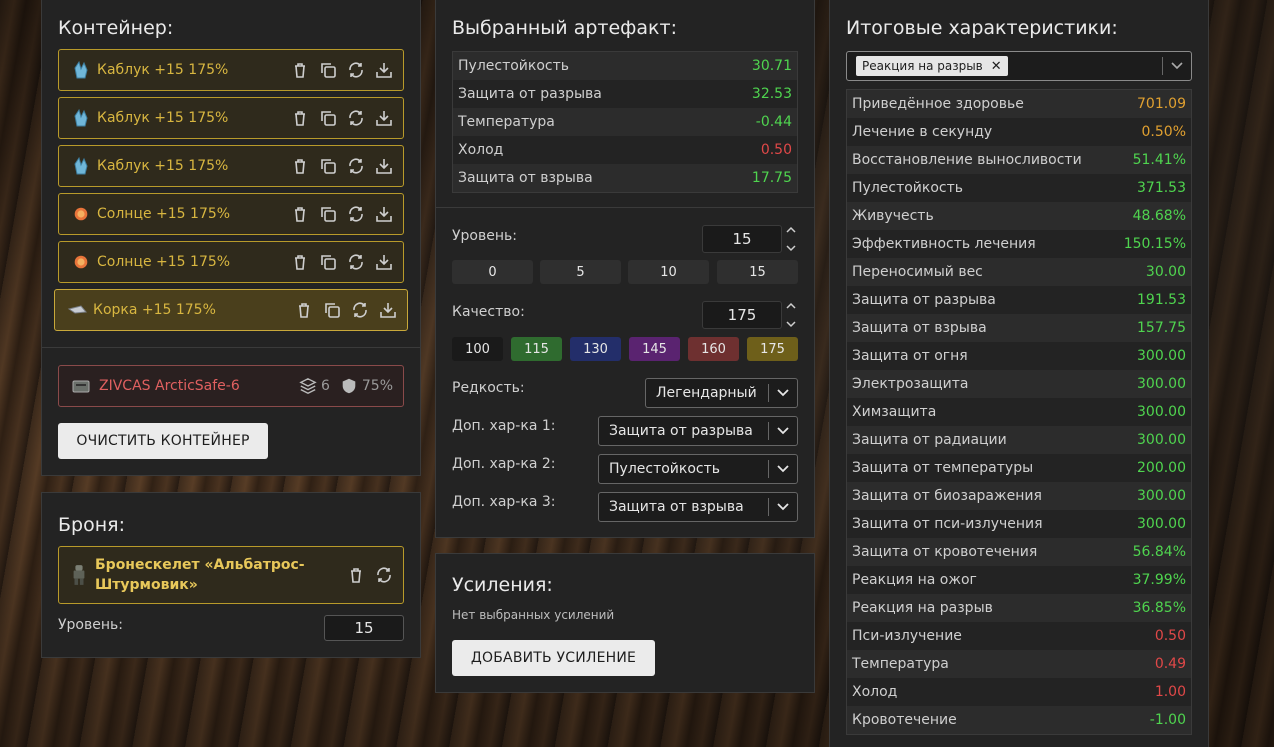 The height and width of the screenshot is (747, 1274). I want to click on stat-filter-select: Реакция на разрыв ✕, so click(1019, 66).